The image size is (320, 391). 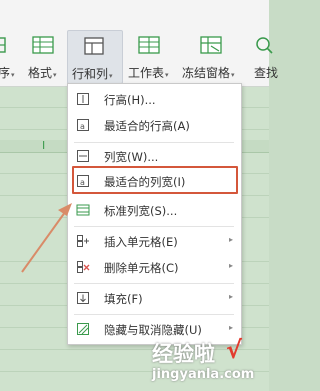 What do you see at coordinates (203, 374) in the screenshot?
I see `watermark-url: jingyanla.com` at bounding box center [203, 374].